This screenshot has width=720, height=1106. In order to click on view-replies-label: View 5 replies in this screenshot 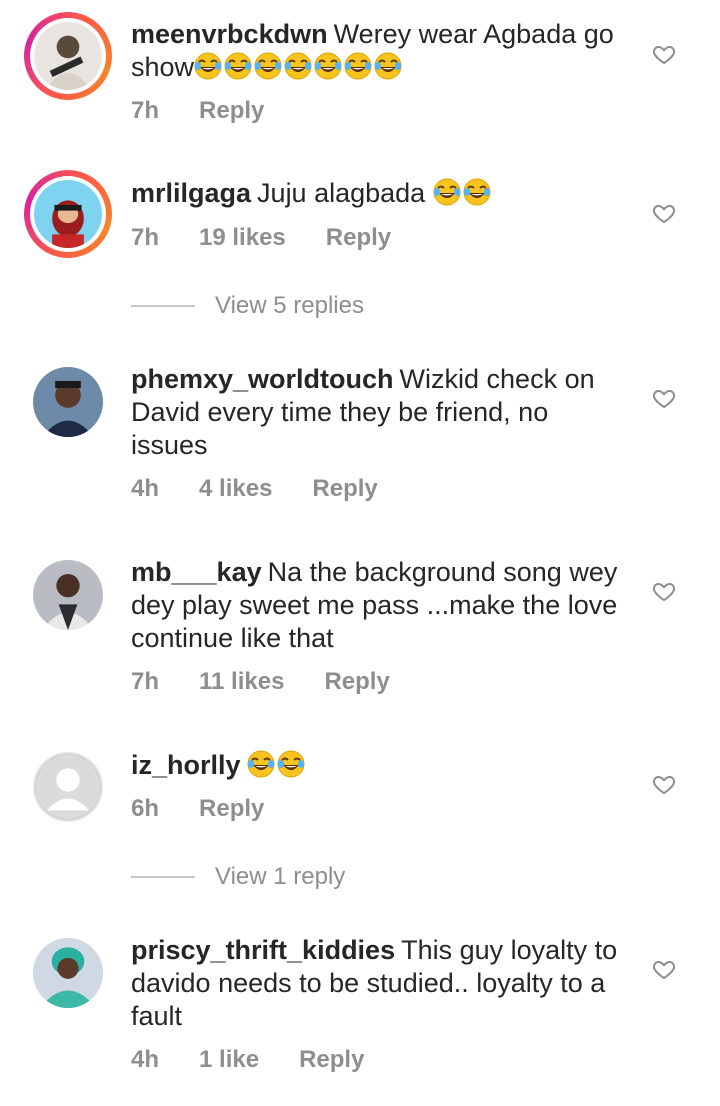, I will do `click(289, 305)`.